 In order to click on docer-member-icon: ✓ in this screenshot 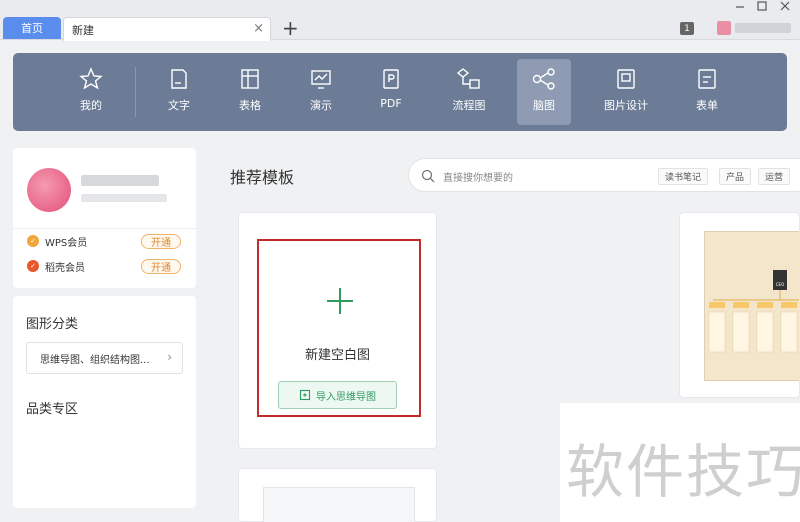, I will do `click(33, 266)`.